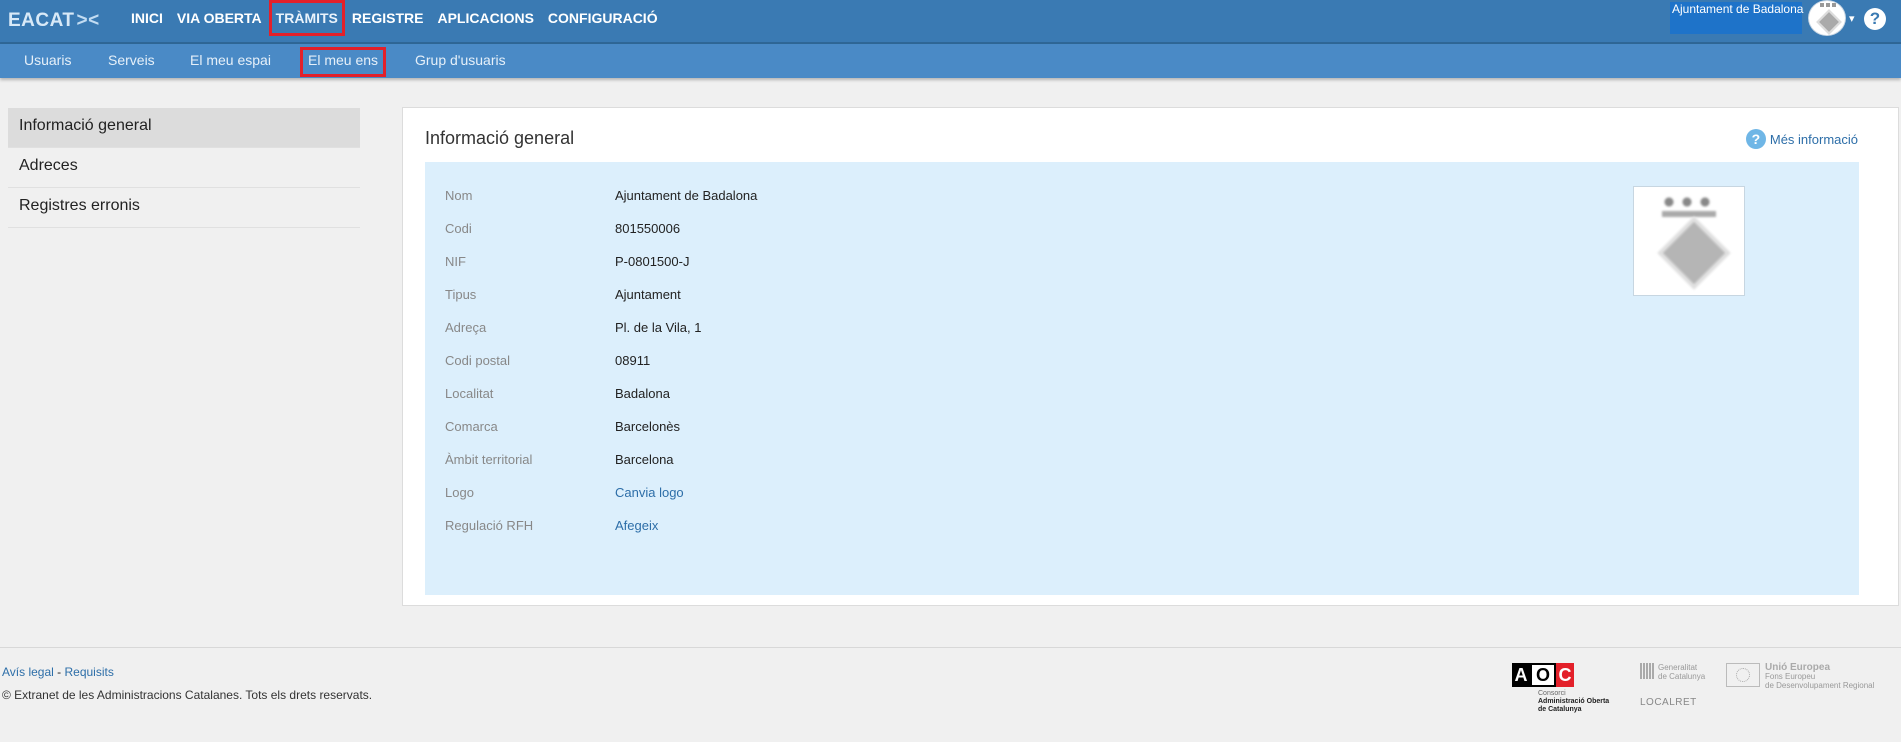  What do you see at coordinates (1694, 253) in the screenshot?
I see `crest-diamond` at bounding box center [1694, 253].